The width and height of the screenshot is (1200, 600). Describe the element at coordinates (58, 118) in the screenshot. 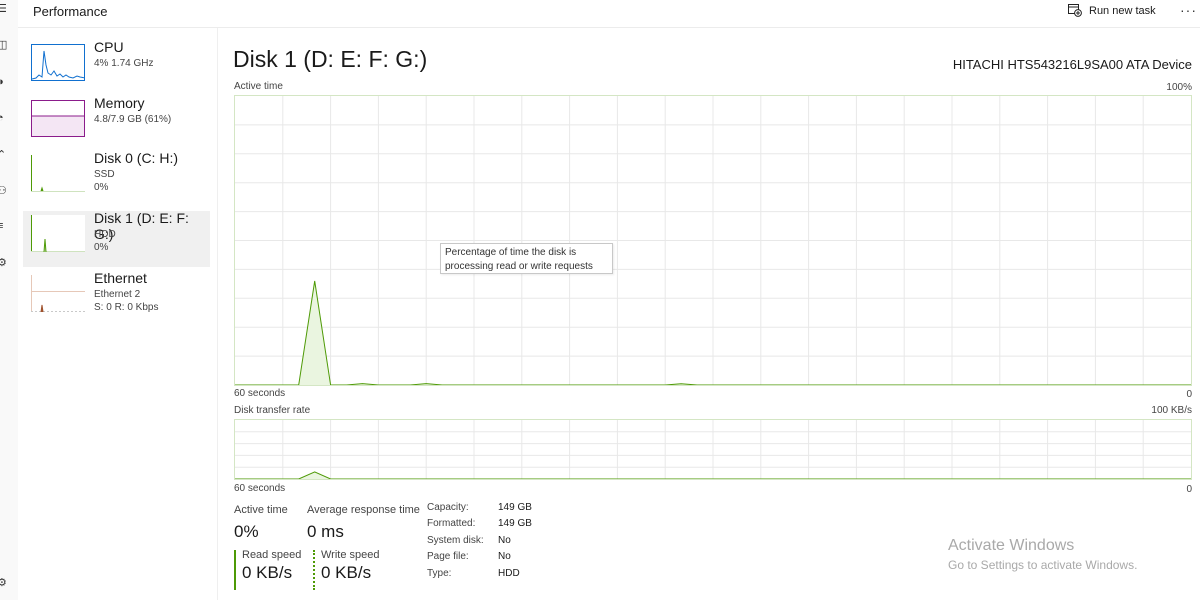

I see `memory-sparkline` at that location.